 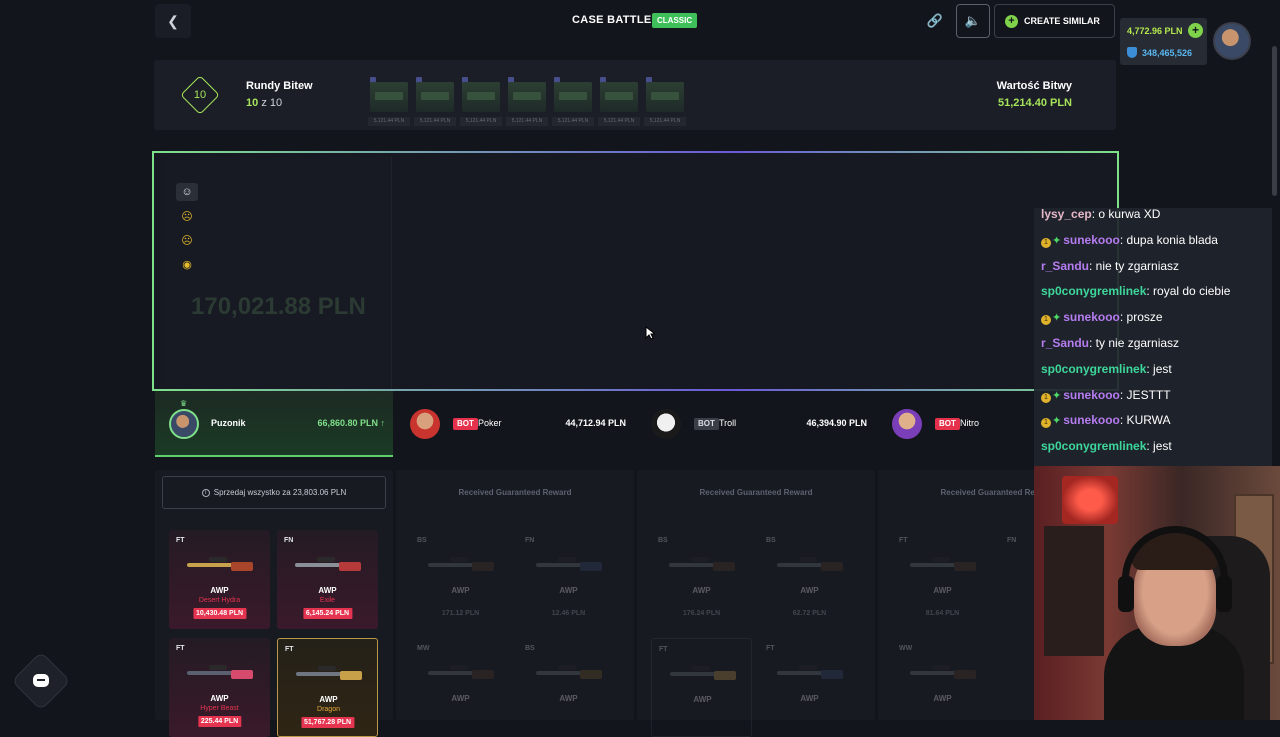 What do you see at coordinates (187, 216) in the screenshot?
I see `frowning-face-icon: ☹` at bounding box center [187, 216].